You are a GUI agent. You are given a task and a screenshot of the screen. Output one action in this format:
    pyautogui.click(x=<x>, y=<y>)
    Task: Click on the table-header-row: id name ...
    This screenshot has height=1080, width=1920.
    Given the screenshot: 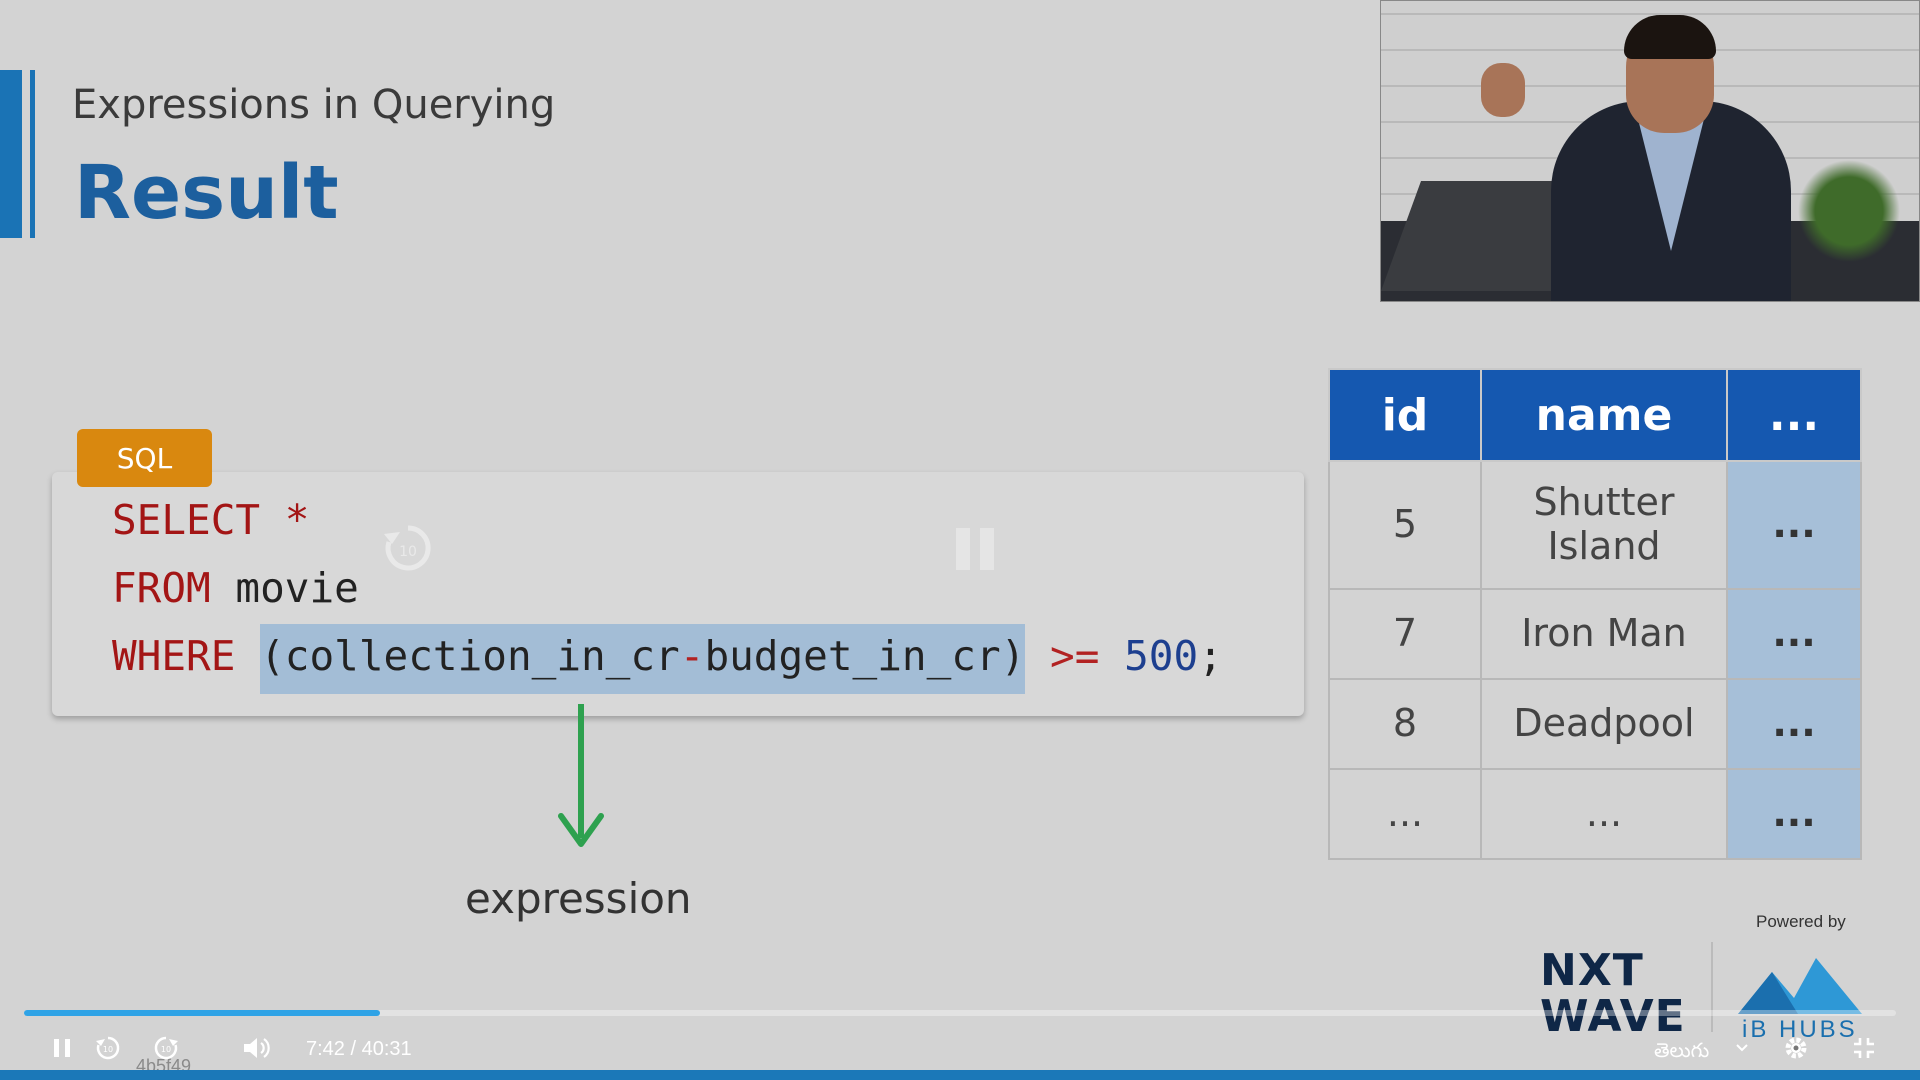 What is the action you would take?
    pyautogui.click(x=1595, y=415)
    